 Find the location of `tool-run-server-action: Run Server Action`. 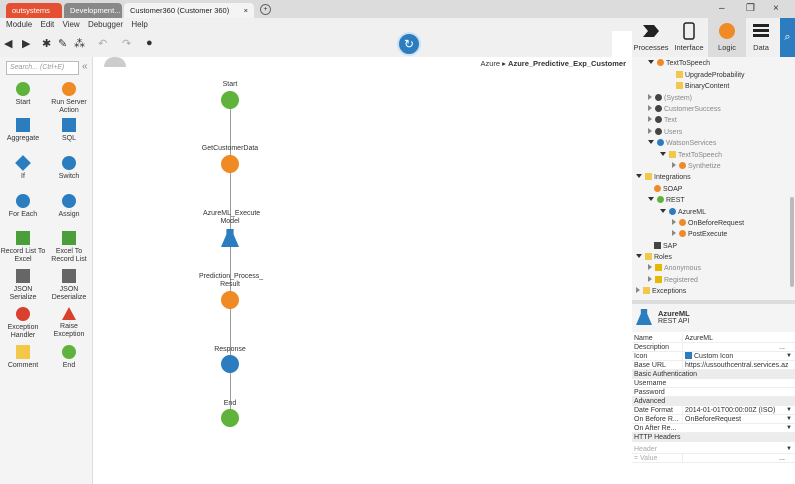

tool-run-server-action: Run Server Action is located at coordinates (69, 98).